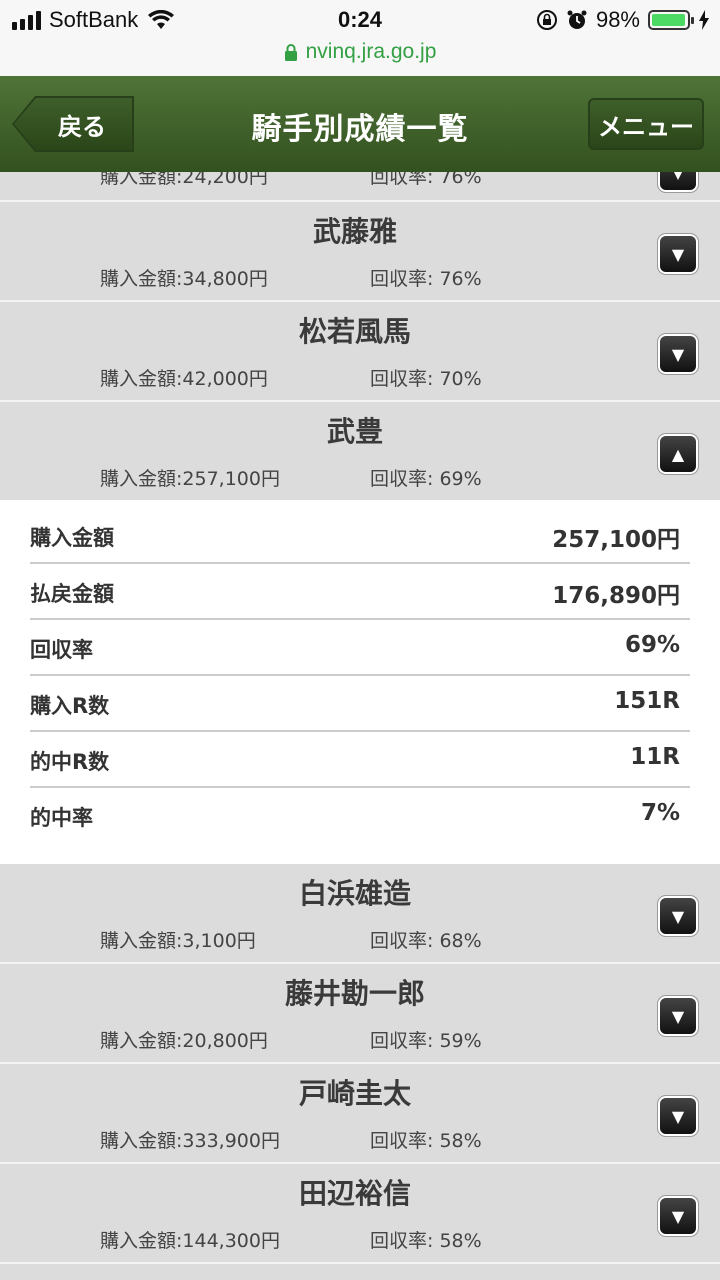 The width and height of the screenshot is (720, 1280). I want to click on detail-label: 的中率, so click(61, 818).